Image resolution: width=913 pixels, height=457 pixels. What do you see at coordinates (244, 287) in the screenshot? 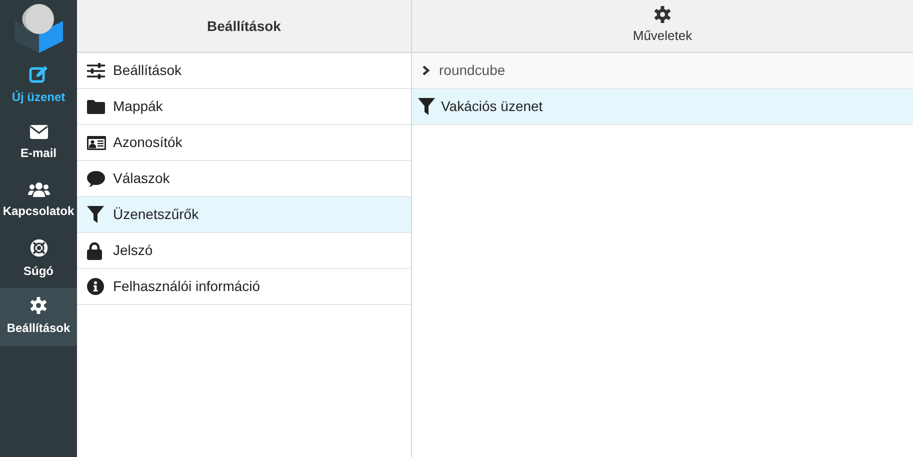
I see `settings-item: Felhasználói információ` at bounding box center [244, 287].